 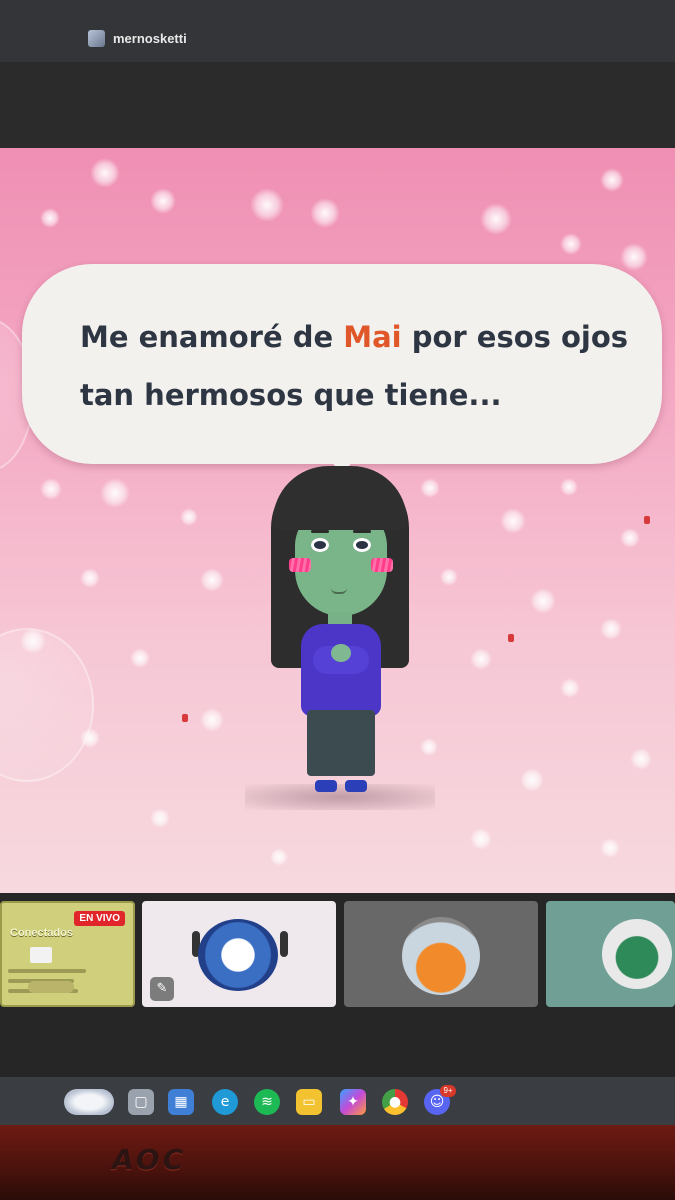 I want to click on copilot-icon: ✦, so click(x=353, y=1102).